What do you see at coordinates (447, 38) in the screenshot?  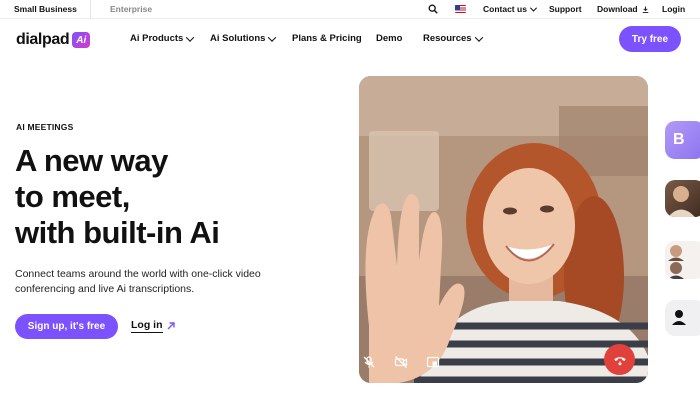 I see `nav-item-label: Resources` at bounding box center [447, 38].